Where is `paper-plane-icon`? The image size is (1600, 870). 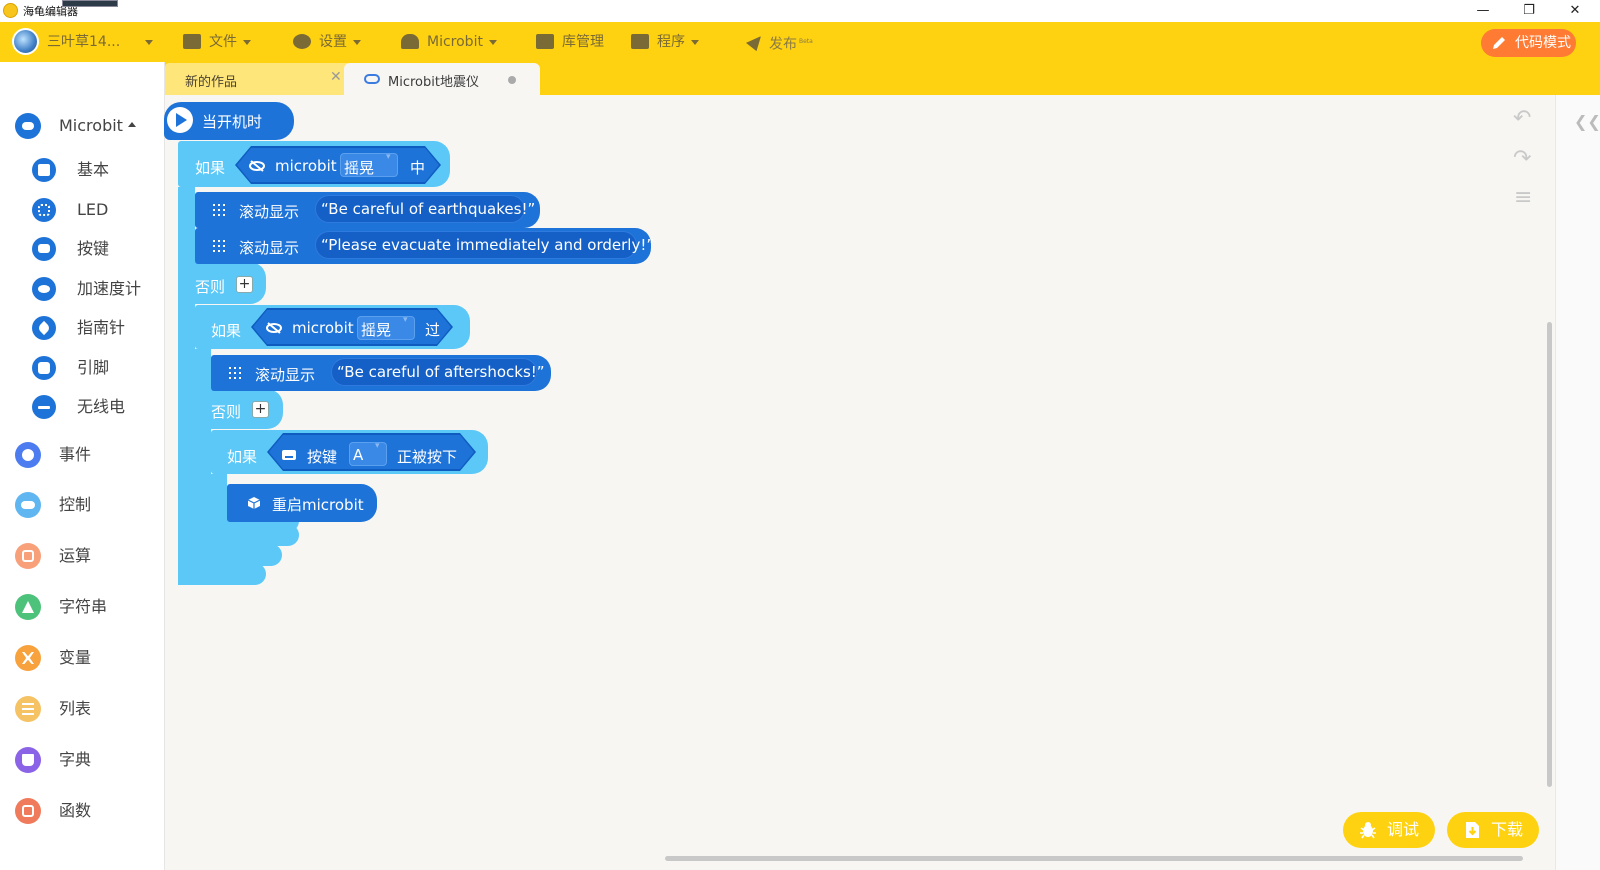 paper-plane-icon is located at coordinates (753, 44).